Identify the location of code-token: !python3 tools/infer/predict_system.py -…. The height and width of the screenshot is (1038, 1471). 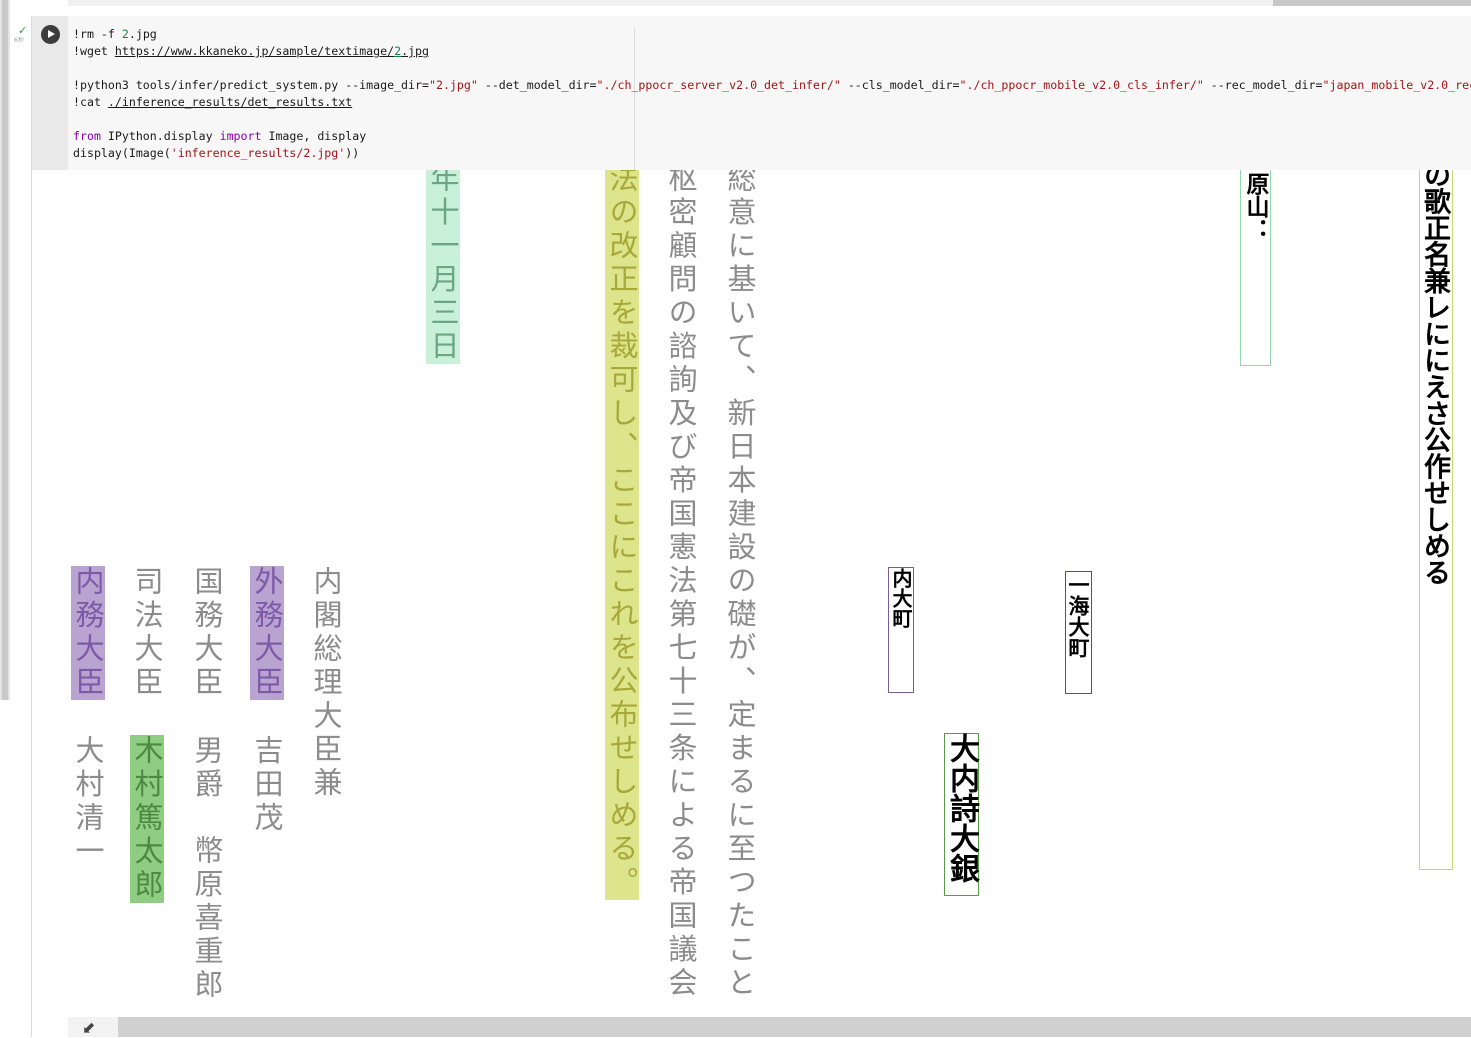
(251, 85).